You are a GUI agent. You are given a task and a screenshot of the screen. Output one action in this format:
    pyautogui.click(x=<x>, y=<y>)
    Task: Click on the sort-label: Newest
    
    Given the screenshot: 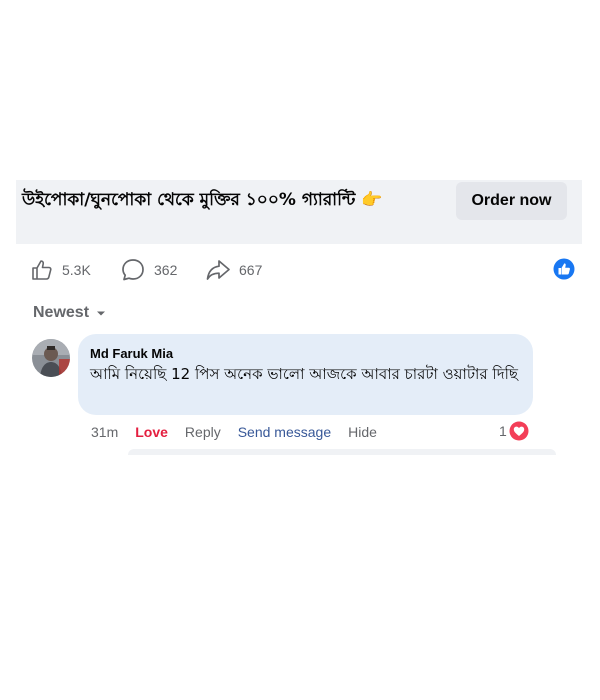 What is the action you would take?
    pyautogui.click(x=61, y=312)
    